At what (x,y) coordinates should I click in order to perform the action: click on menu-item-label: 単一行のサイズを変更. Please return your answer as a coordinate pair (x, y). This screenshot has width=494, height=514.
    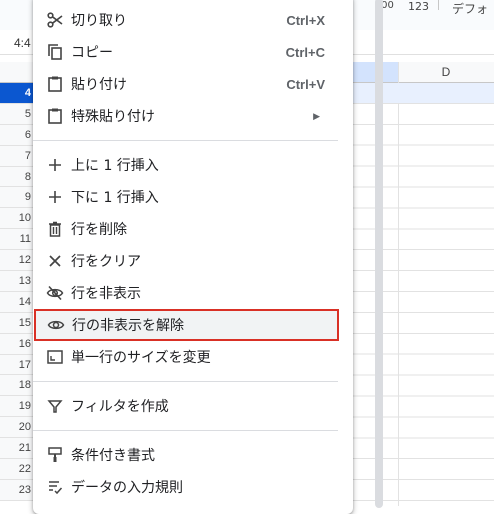
    Looking at the image, I should click on (141, 358).